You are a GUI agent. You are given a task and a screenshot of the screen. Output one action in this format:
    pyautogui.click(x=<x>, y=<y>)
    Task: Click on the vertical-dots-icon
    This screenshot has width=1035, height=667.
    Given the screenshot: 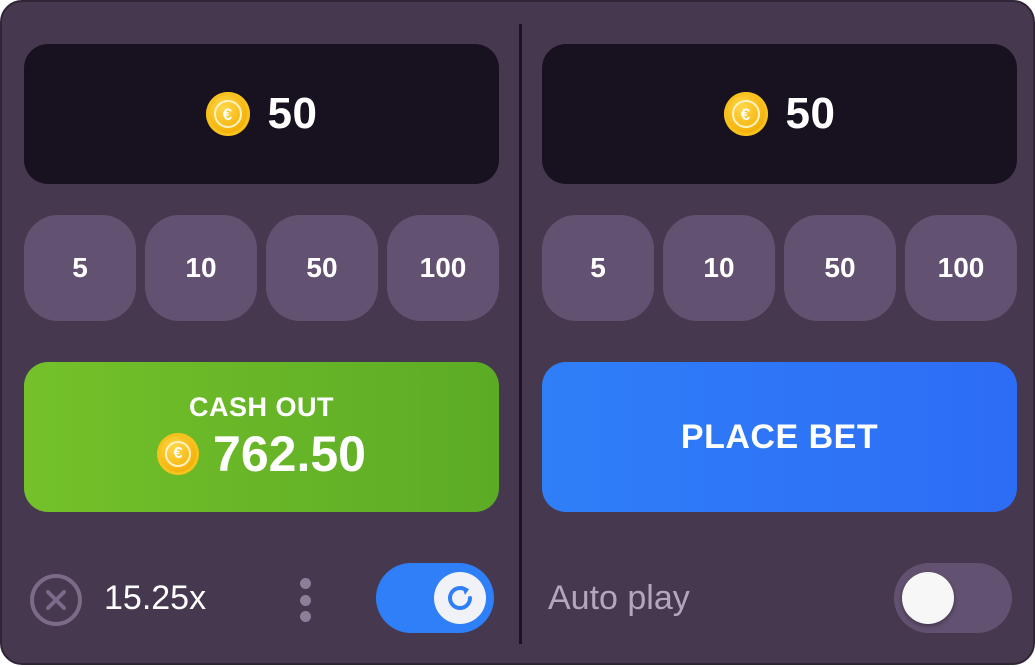 What is the action you would take?
    pyautogui.click(x=305, y=600)
    